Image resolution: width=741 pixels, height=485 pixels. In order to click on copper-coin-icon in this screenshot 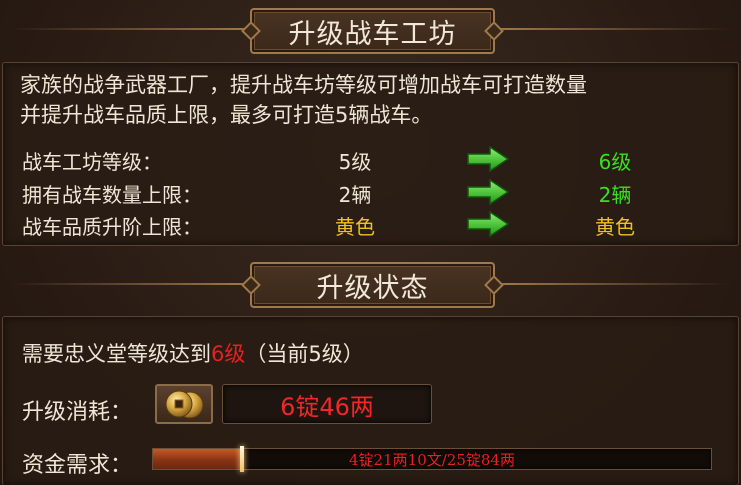, I will do `click(184, 404)`.